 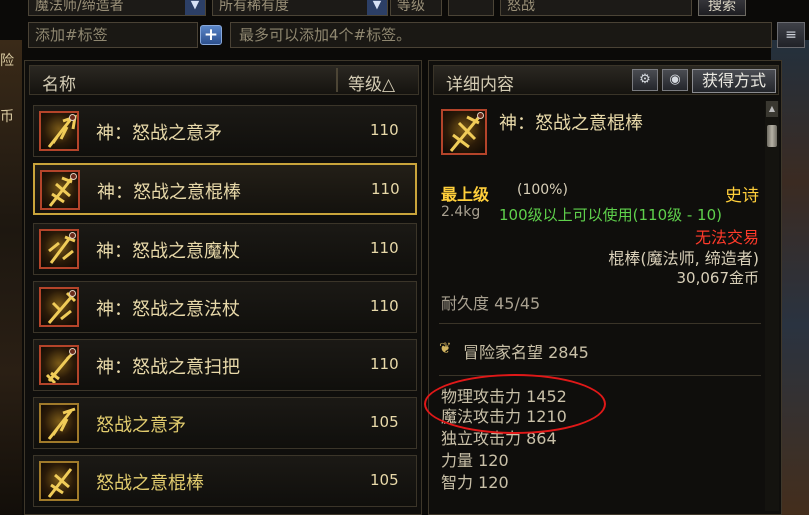 What do you see at coordinates (611, 215) in the screenshot?
I see `level-requirement: 100级以上可以使用(110级 - 10)` at bounding box center [611, 215].